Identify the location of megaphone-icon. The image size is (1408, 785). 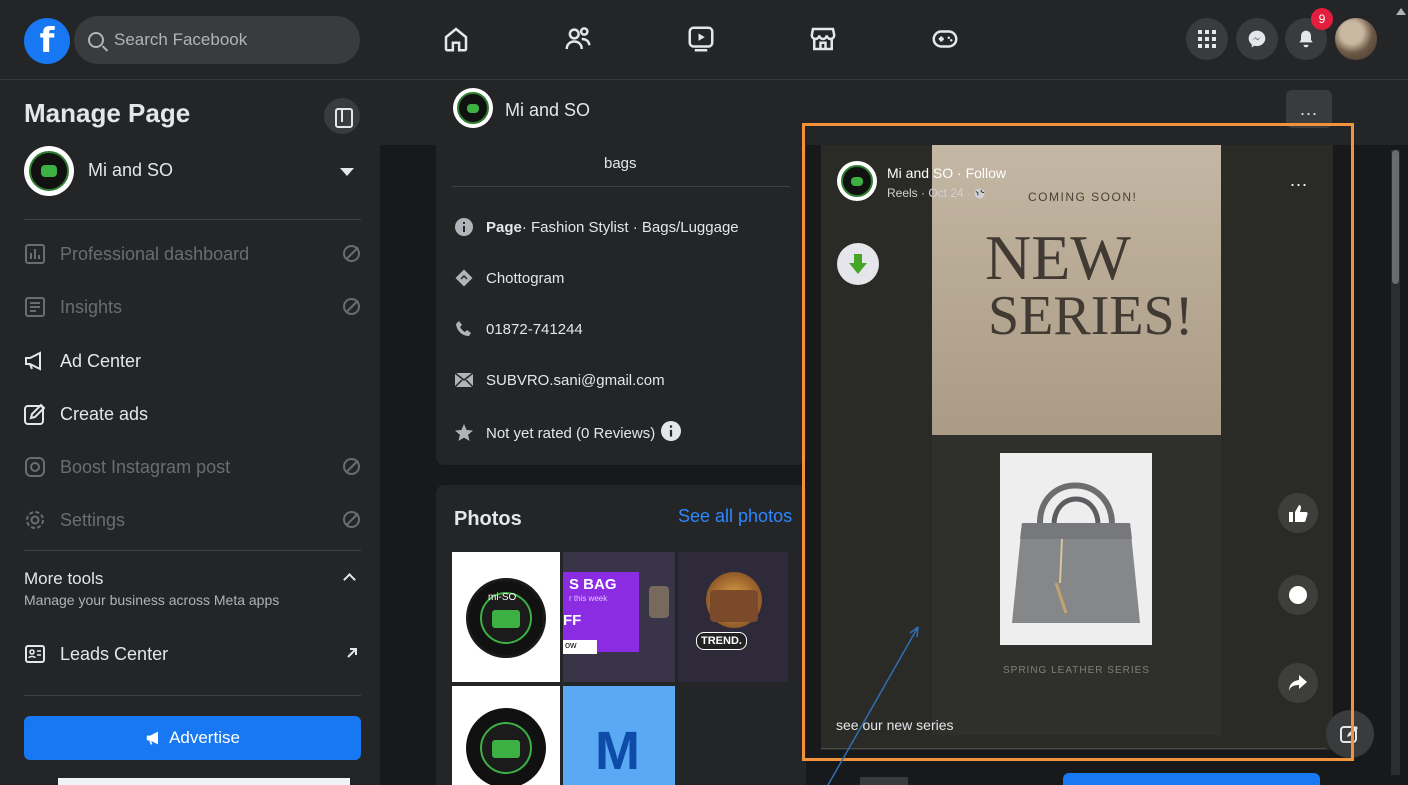
(35, 361).